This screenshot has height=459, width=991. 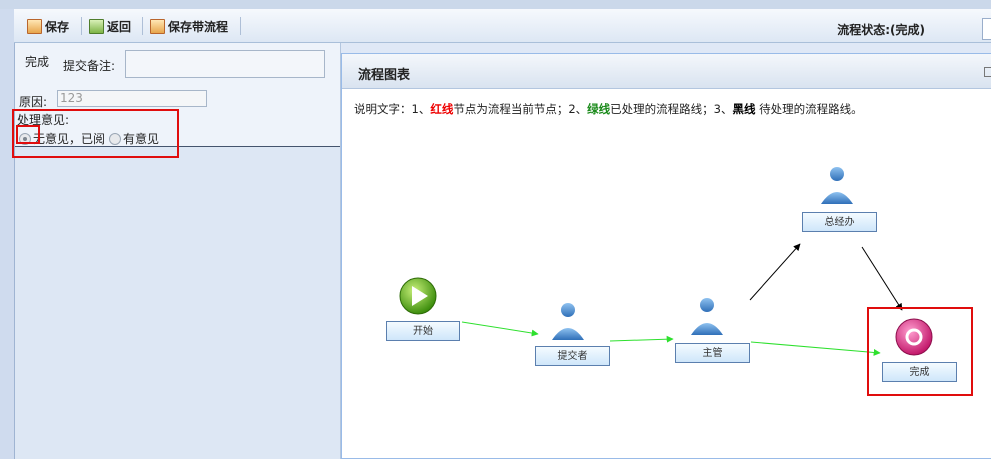 What do you see at coordinates (37, 62) in the screenshot?
I see `status-value: 完成` at bounding box center [37, 62].